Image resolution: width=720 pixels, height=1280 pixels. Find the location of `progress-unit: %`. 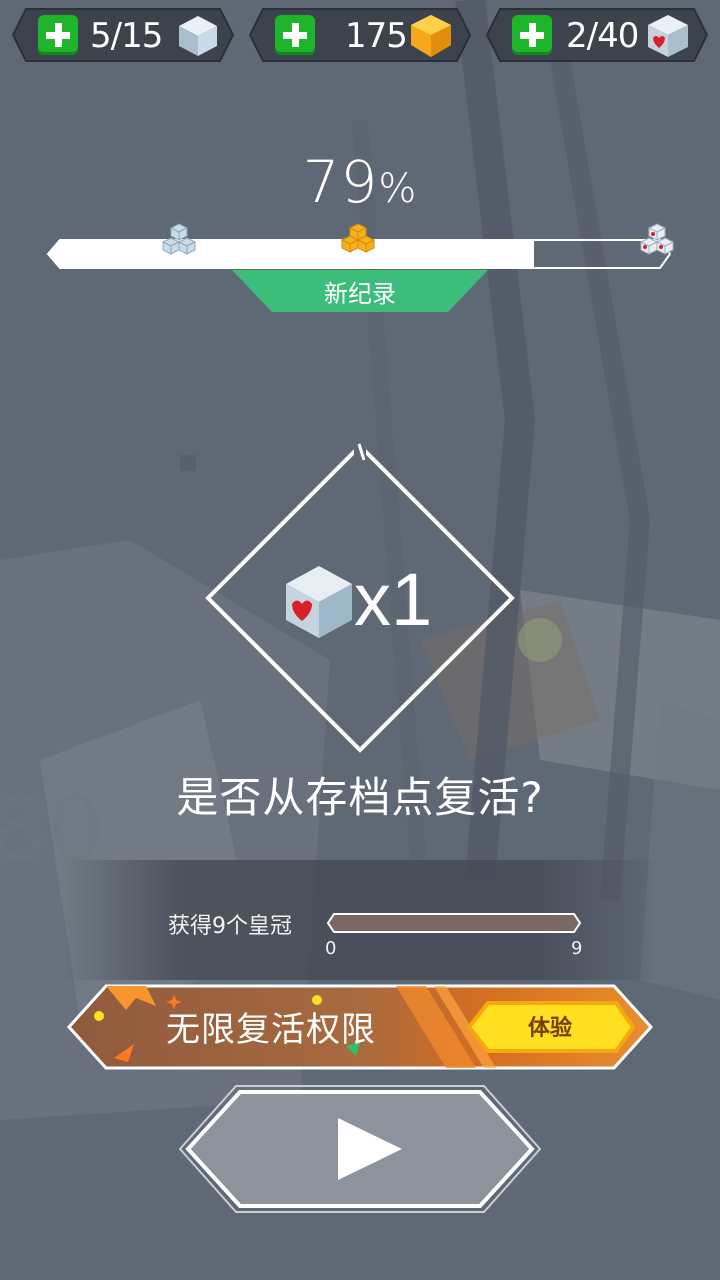

progress-unit: % is located at coordinates (398, 189).